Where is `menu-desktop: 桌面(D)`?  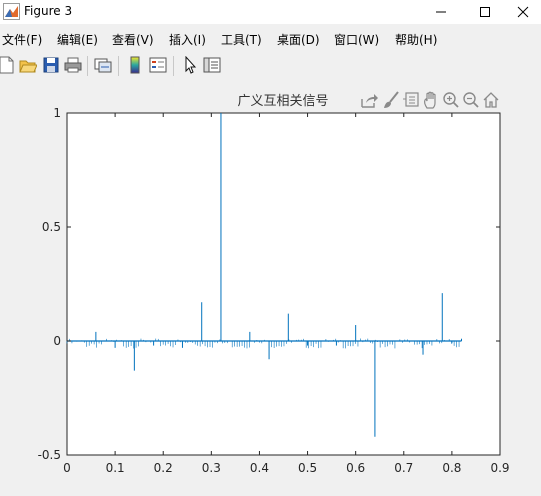 menu-desktop: 桌面(D) is located at coordinates (298, 39).